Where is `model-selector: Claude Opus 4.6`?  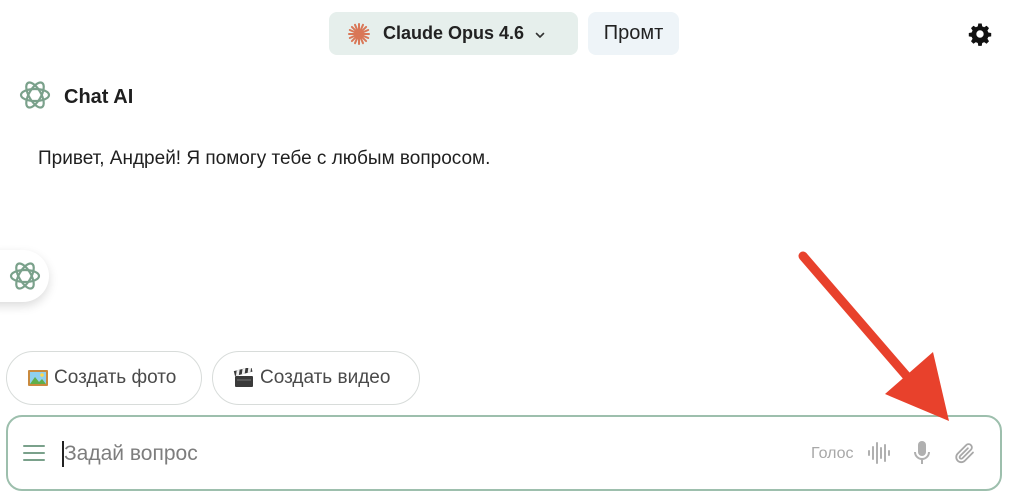 model-selector: Claude Opus 4.6 is located at coordinates (453, 33).